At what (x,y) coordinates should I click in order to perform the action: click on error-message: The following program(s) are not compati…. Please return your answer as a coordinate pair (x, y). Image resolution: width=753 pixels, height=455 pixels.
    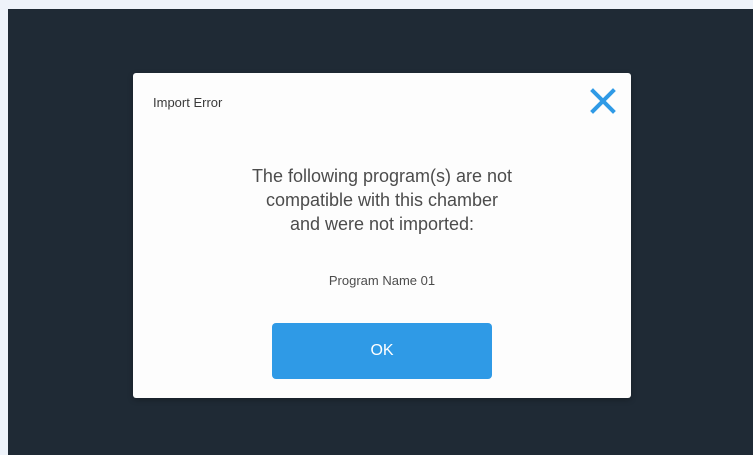
    Looking at the image, I should click on (382, 200).